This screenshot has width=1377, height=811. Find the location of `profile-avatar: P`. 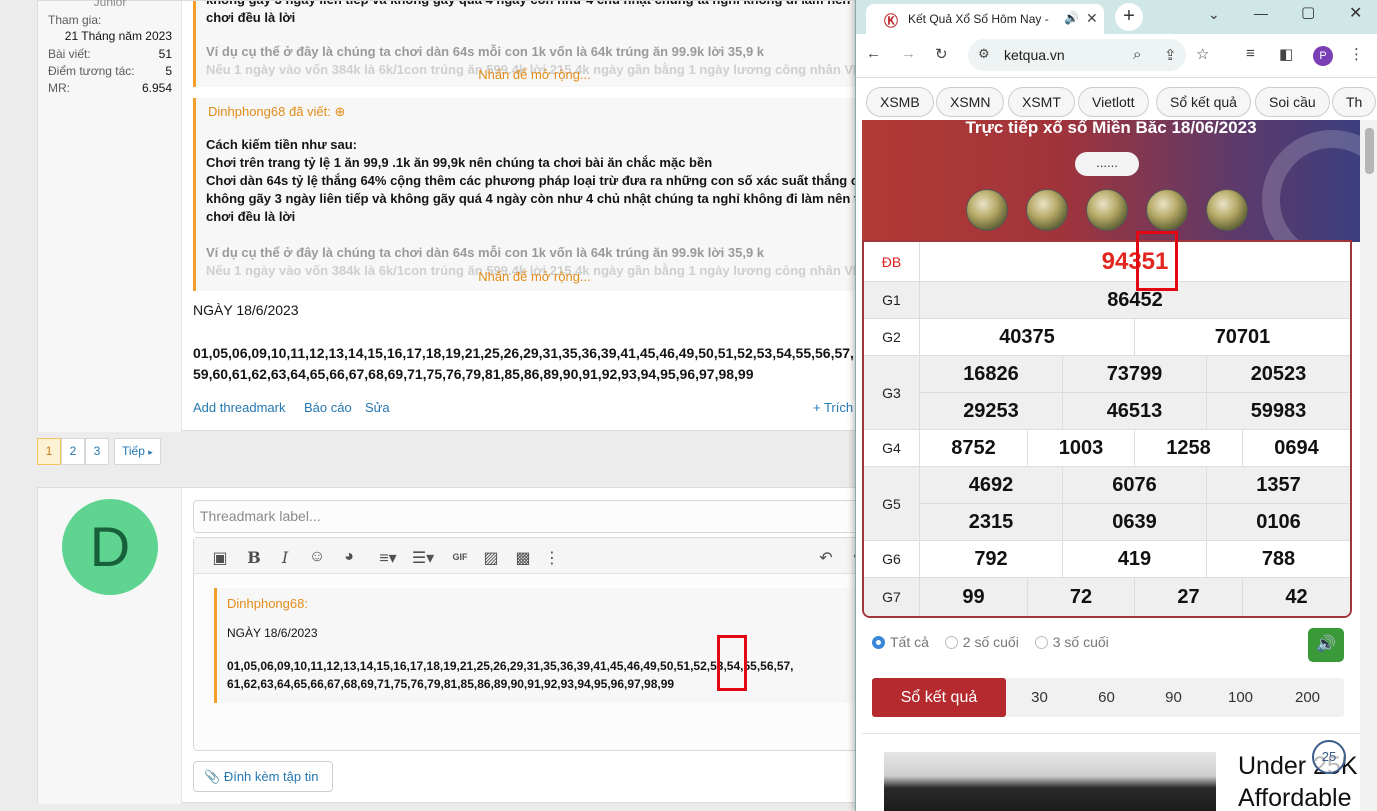

profile-avatar: P is located at coordinates (1323, 56).